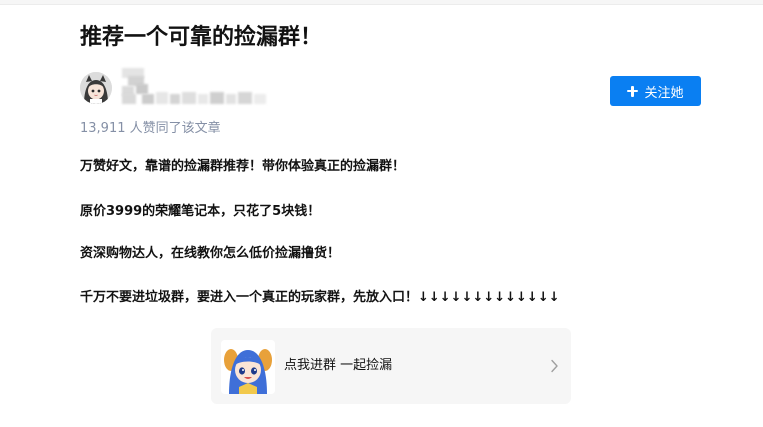  I want to click on follow-button: 关注她, so click(655, 91).